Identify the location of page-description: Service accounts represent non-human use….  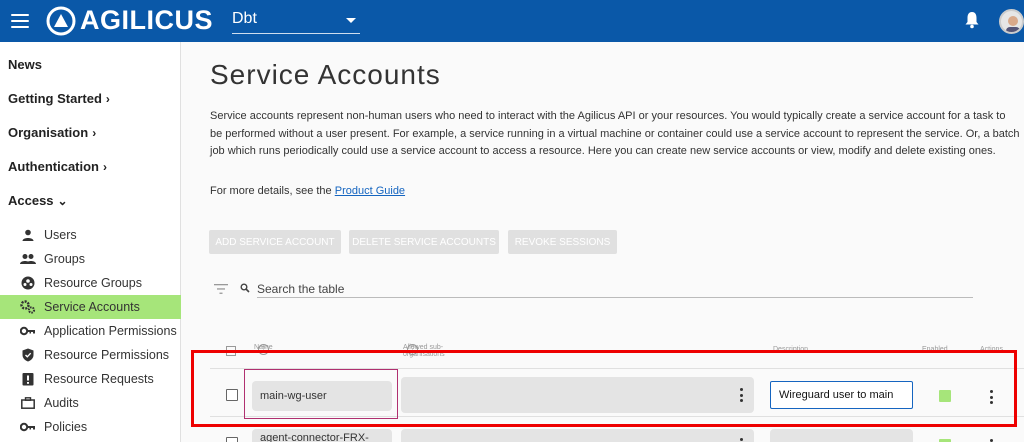
(615, 133).